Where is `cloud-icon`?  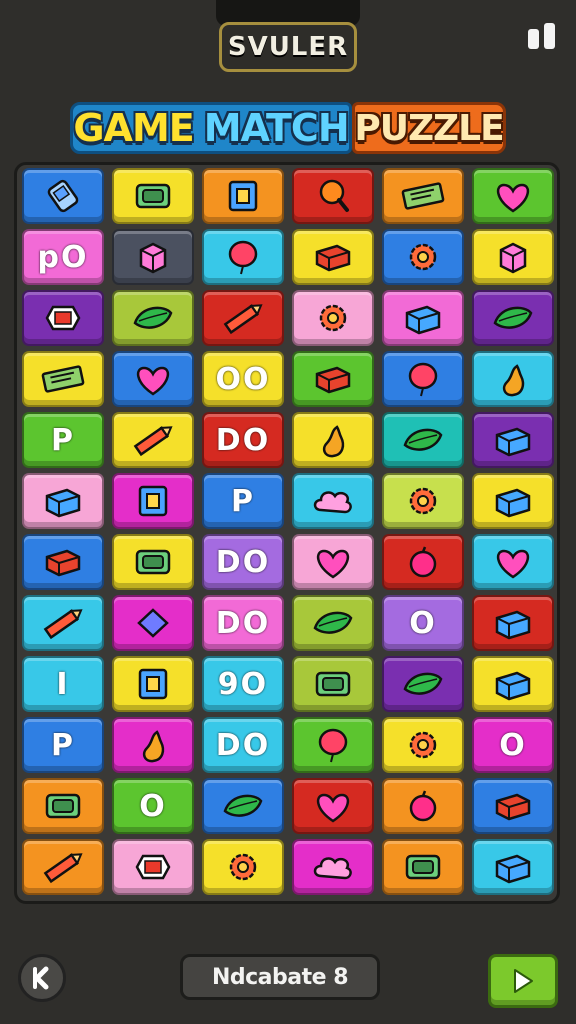
cloud-icon is located at coordinates (332, 868).